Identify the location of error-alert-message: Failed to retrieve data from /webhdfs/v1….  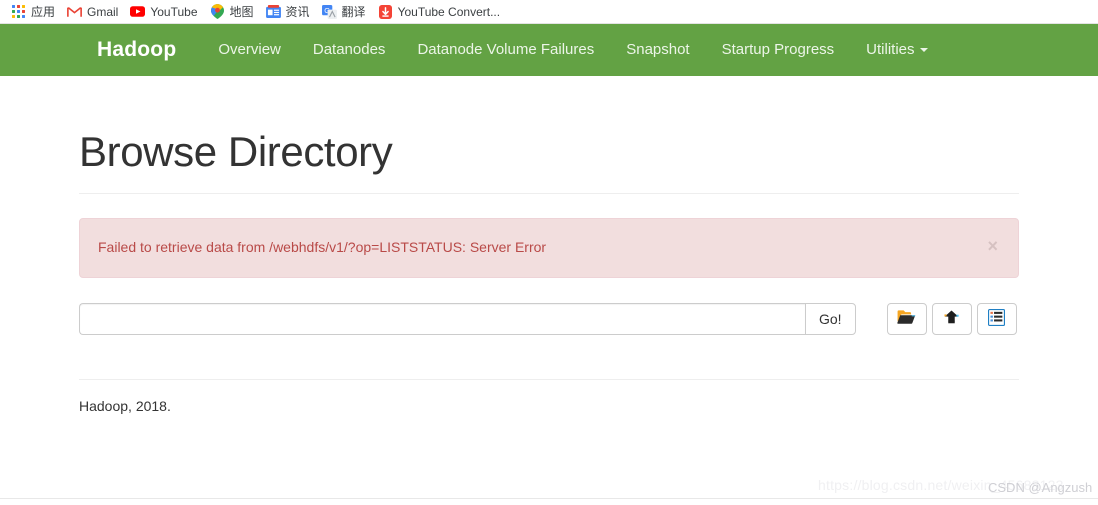
(322, 247).